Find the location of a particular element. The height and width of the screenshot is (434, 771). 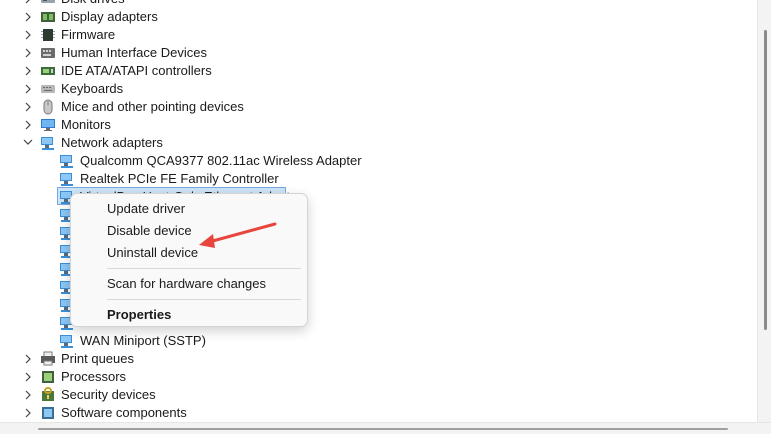

tree-category-label: Monitors is located at coordinates (86, 124).